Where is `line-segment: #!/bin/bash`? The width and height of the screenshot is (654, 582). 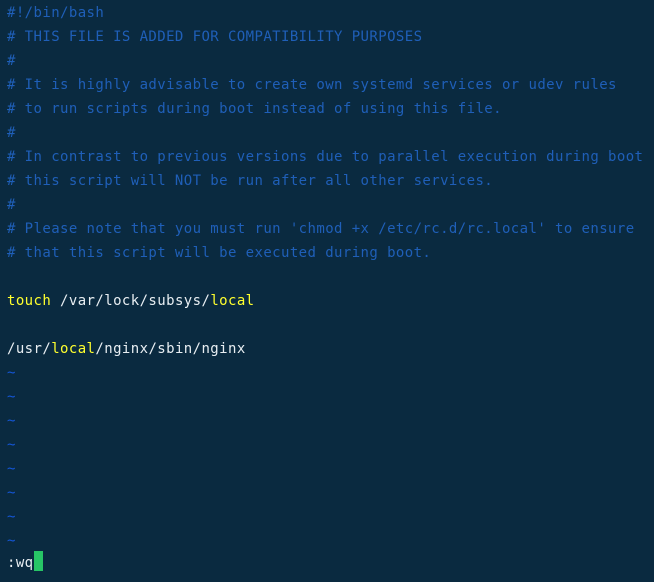 line-segment: #!/bin/bash is located at coordinates (56, 13).